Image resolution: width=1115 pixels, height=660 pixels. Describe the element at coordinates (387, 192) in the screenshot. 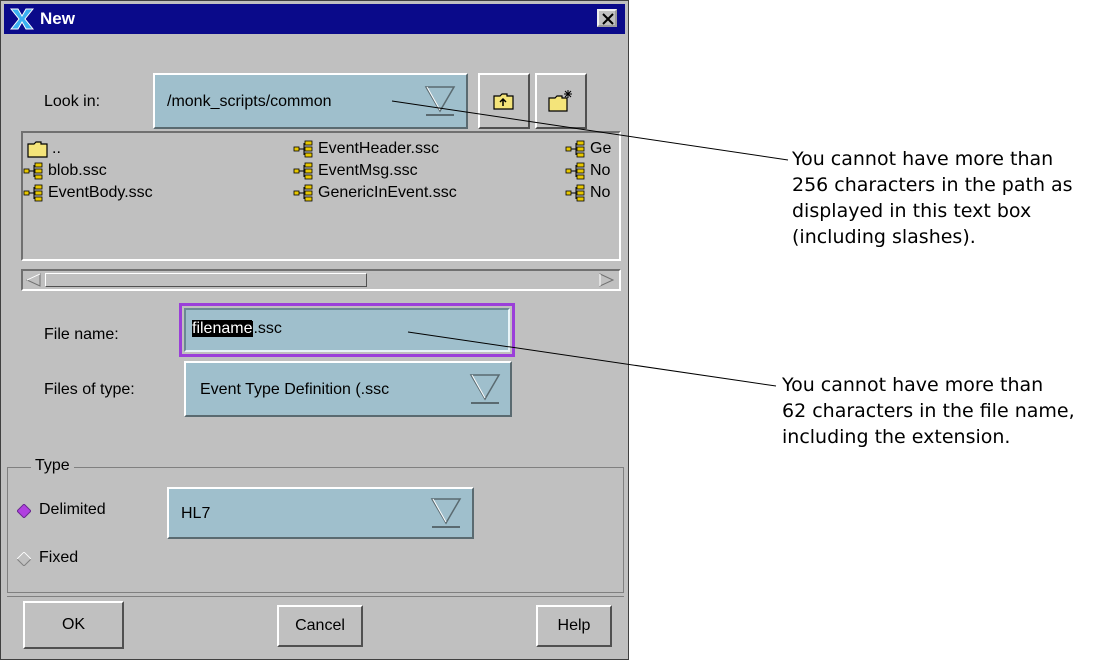

I see `file-name: GenericInEvent.ssc` at that location.